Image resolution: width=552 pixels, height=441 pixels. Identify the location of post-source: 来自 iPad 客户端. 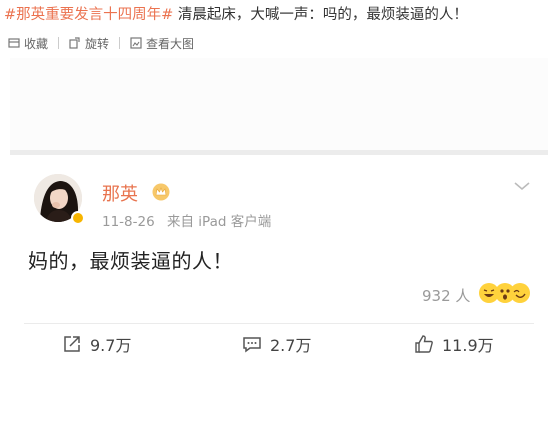
(219, 222).